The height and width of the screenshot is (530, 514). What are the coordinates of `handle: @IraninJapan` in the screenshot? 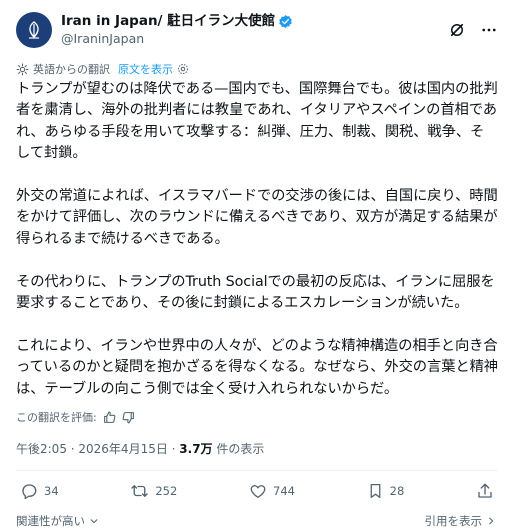 It's located at (177, 38).